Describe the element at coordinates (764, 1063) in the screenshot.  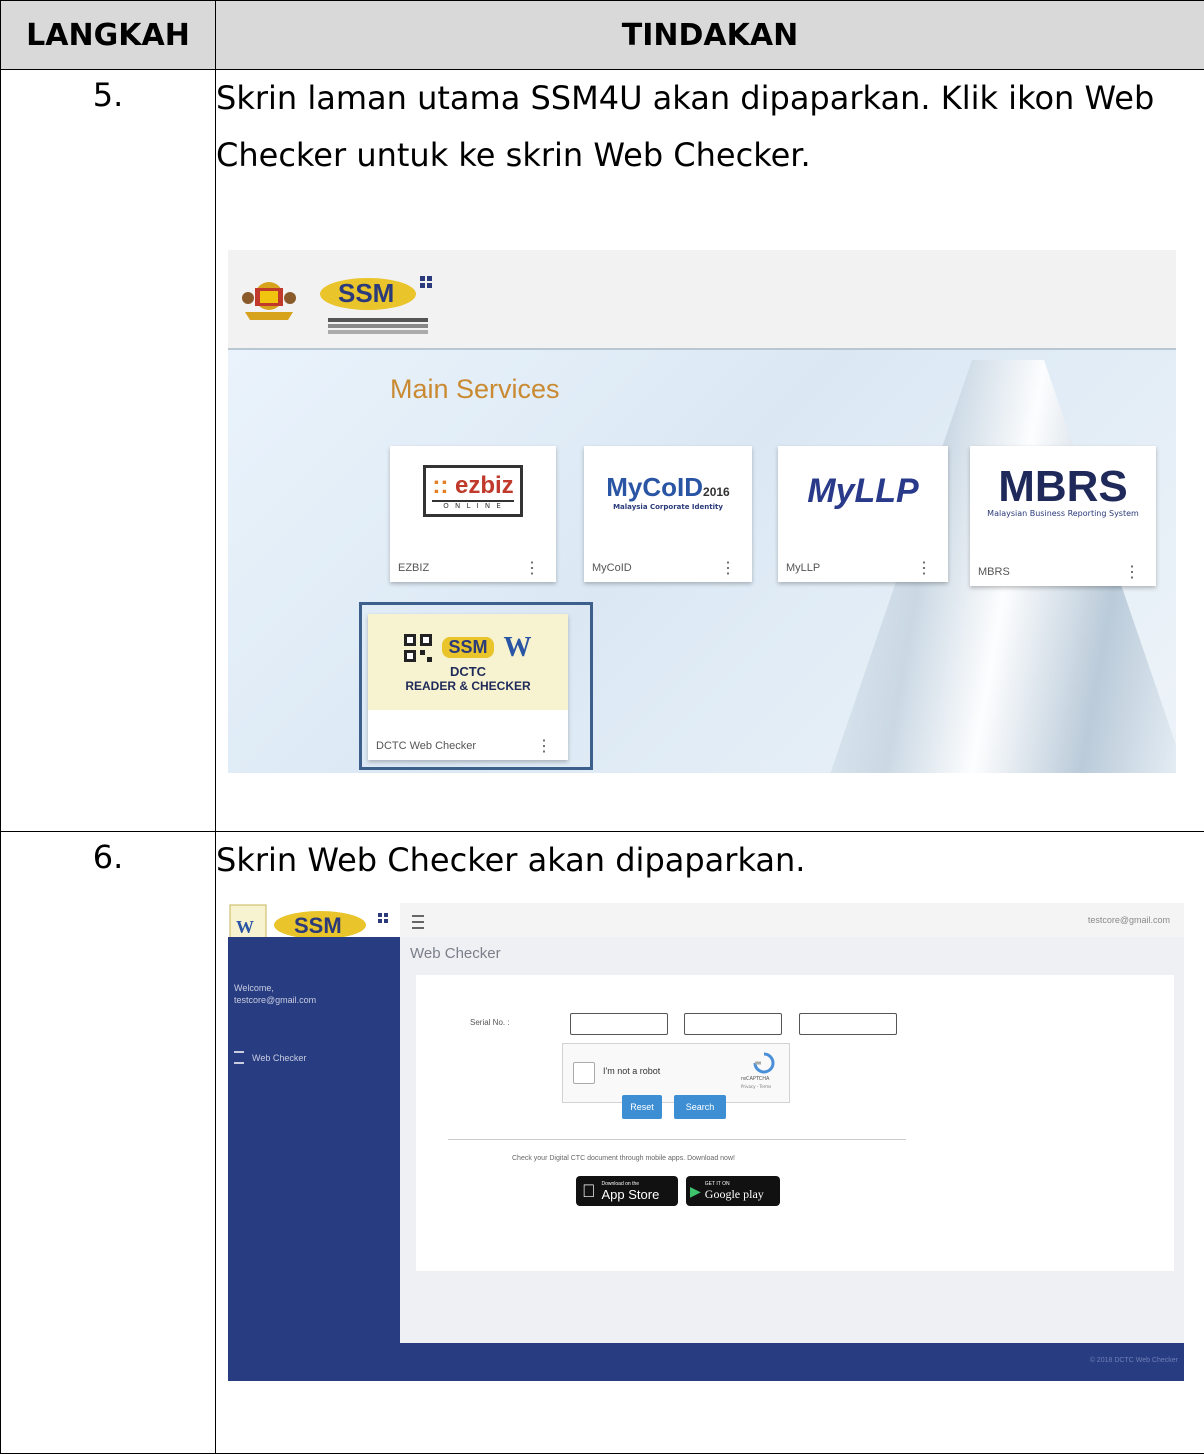
I see `recaptcha-logo-icon` at that location.